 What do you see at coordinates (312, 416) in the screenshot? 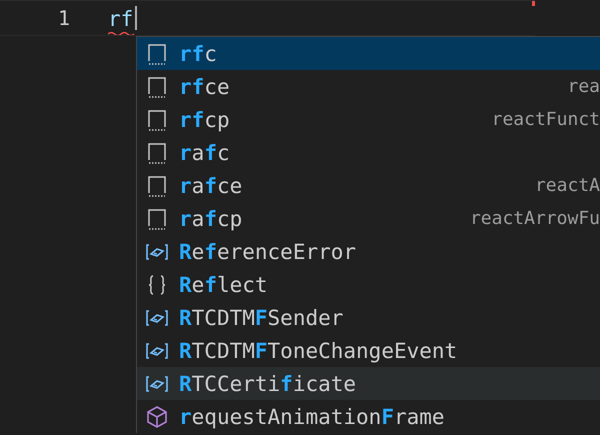
I see `suggestion-label: requestAnimationFrame` at bounding box center [312, 416].